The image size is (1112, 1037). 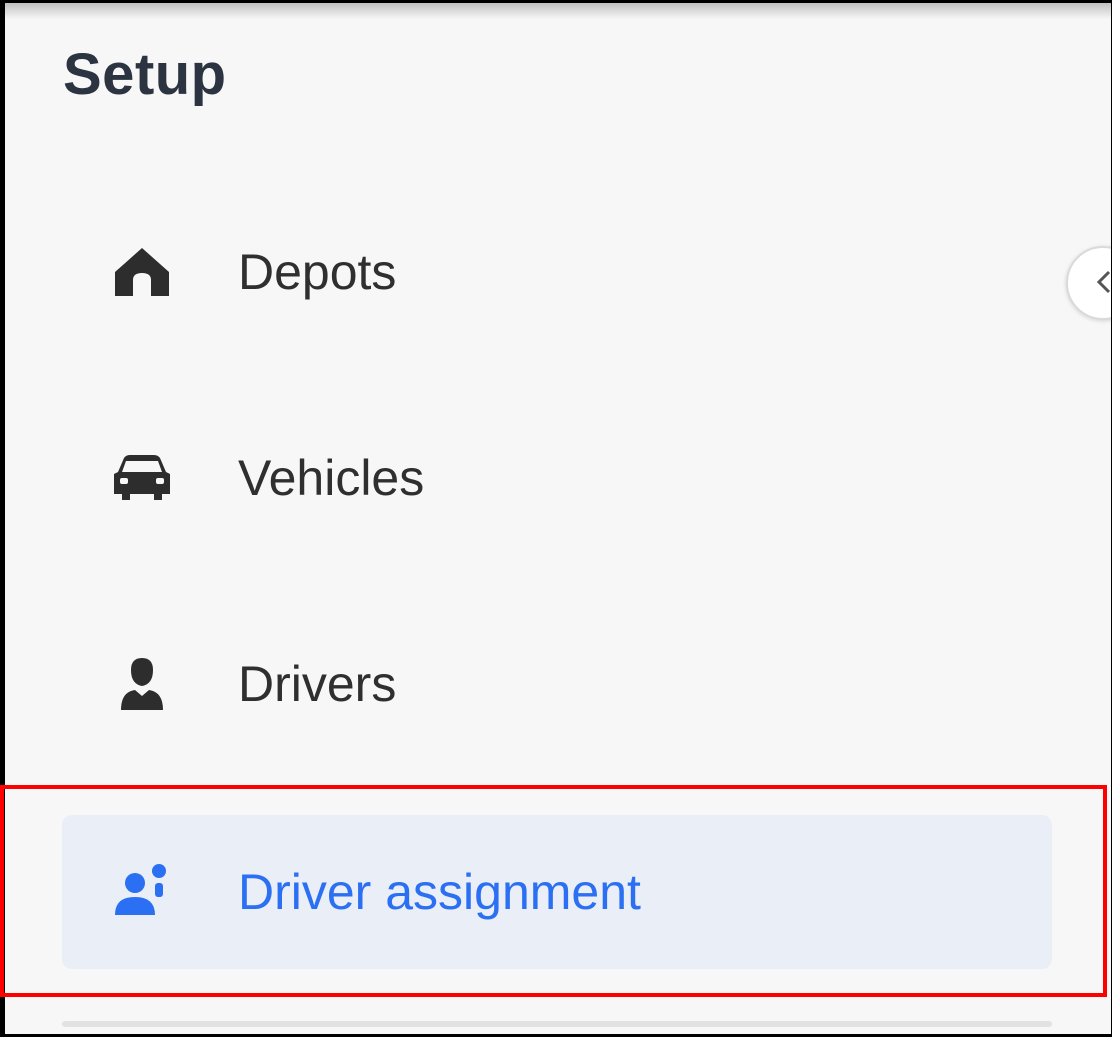 What do you see at coordinates (145, 74) in the screenshot?
I see `sidebar-title: Setup` at bounding box center [145, 74].